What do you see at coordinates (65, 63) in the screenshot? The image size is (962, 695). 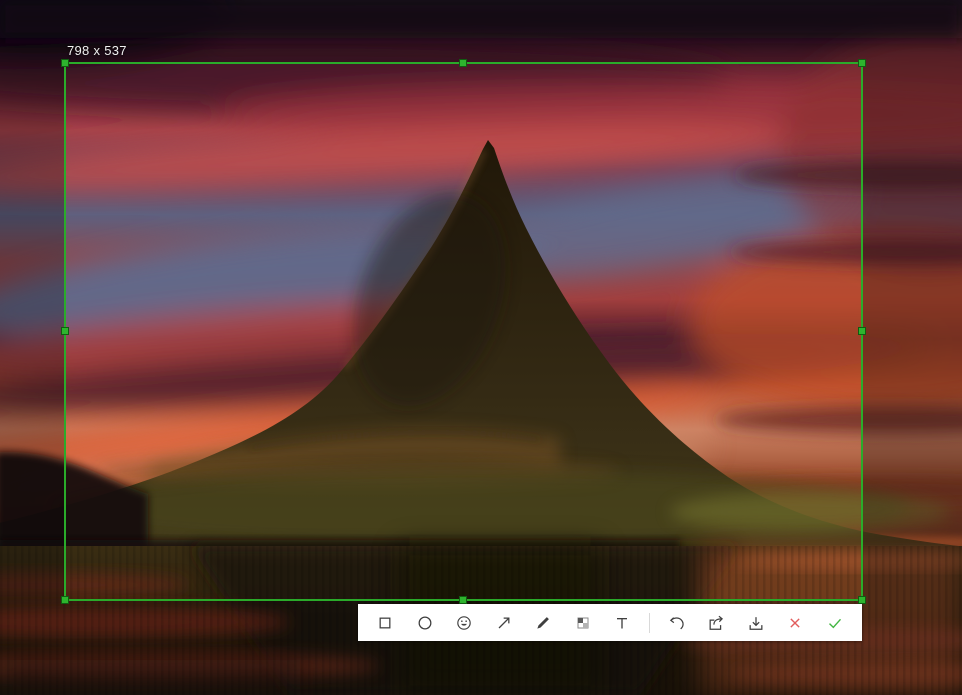 I see `selection-handle-top-left` at bounding box center [65, 63].